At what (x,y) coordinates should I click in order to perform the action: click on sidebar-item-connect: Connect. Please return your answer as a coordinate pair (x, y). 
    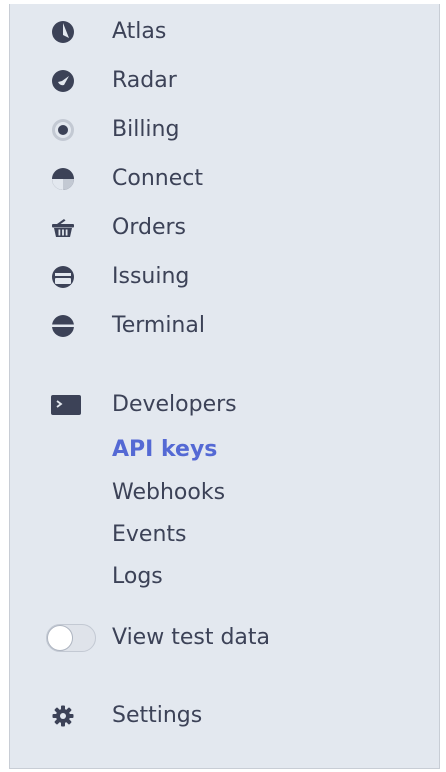
    Looking at the image, I should click on (224, 179).